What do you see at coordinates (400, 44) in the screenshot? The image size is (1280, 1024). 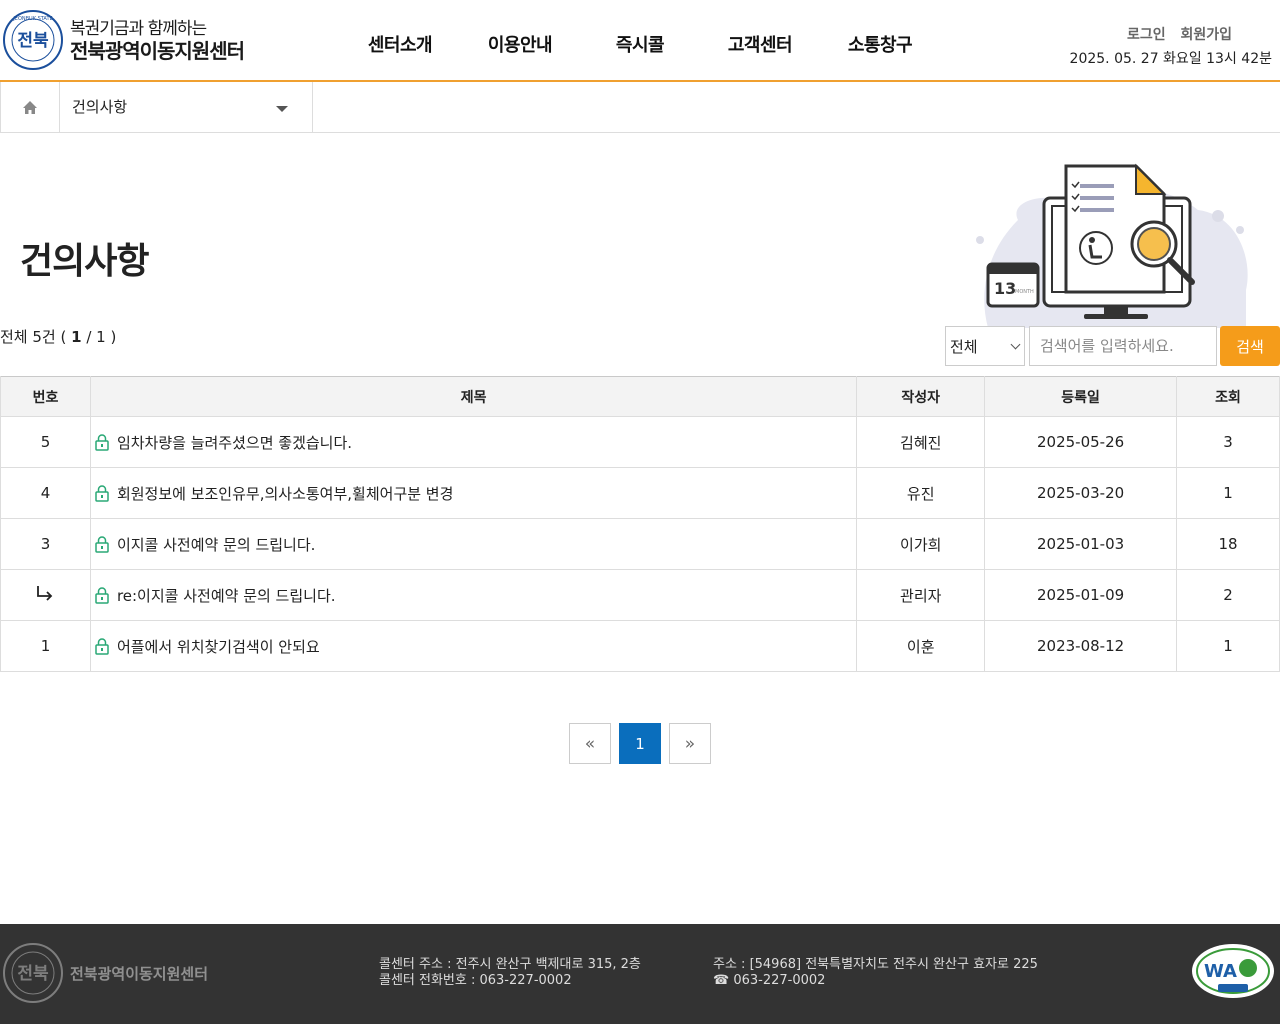 I see `nav-center-intro: 센터소개` at bounding box center [400, 44].